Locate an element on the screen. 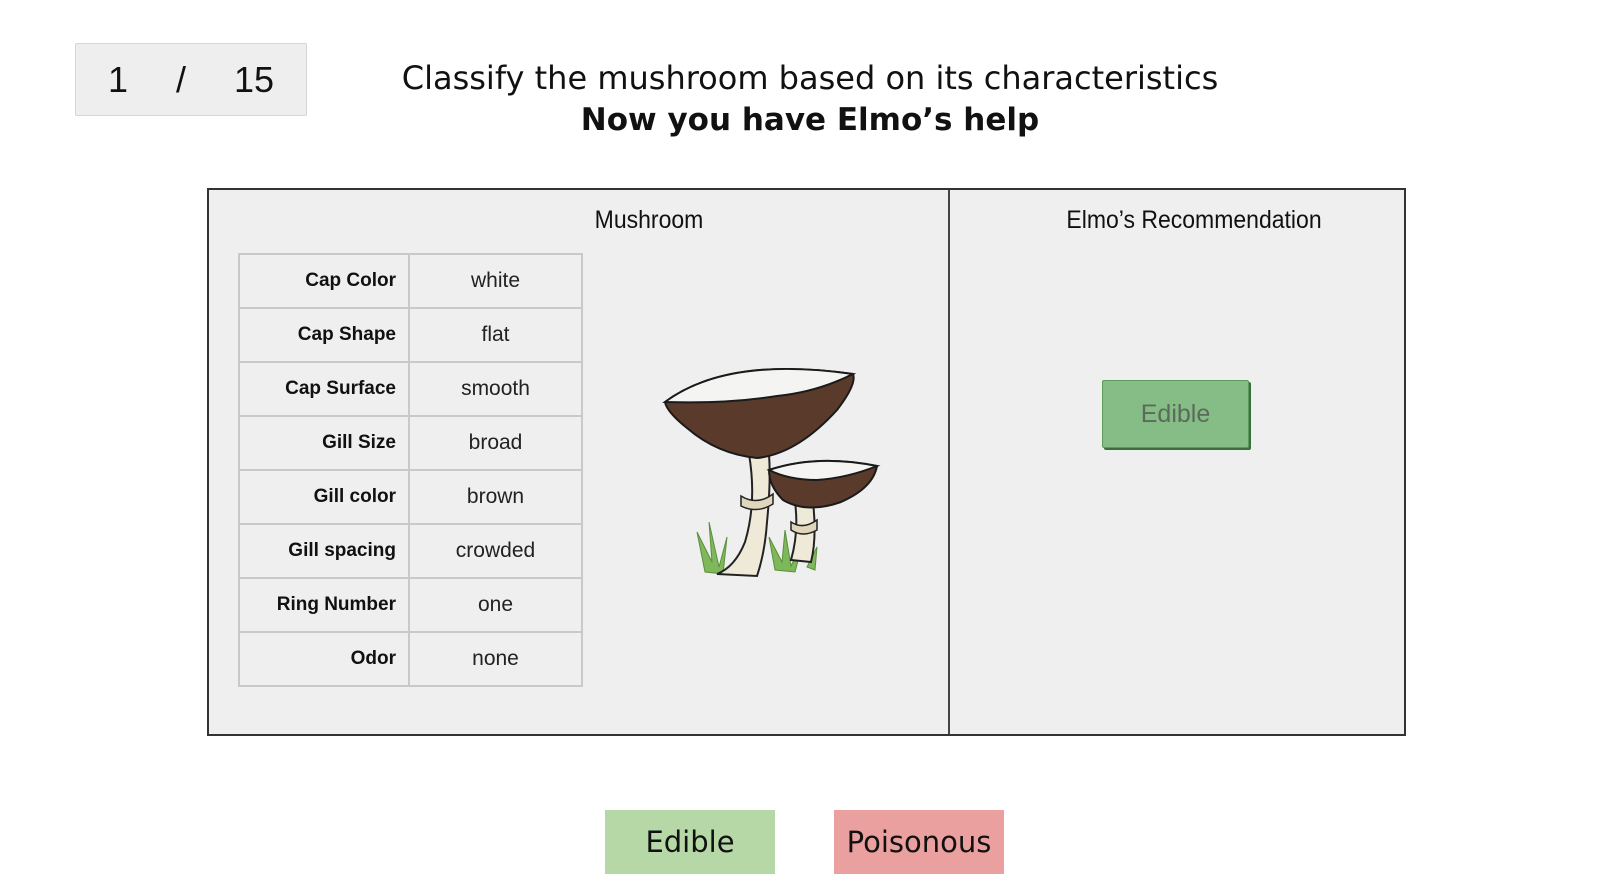  recommendation-panel-title: Elmo’s Recommendation is located at coordinates (1194, 220).